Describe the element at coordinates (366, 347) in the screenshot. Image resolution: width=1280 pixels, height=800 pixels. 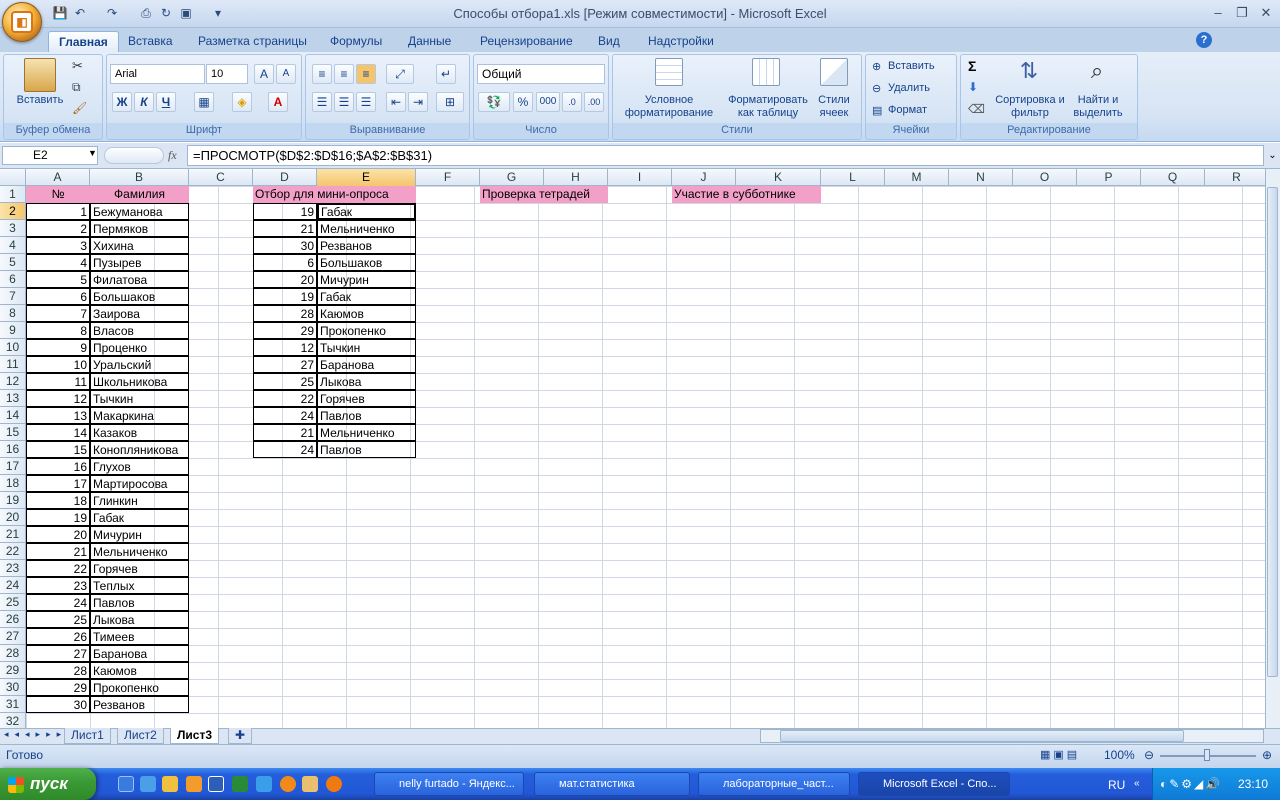
I see `cell-E10: Тычкин` at that location.